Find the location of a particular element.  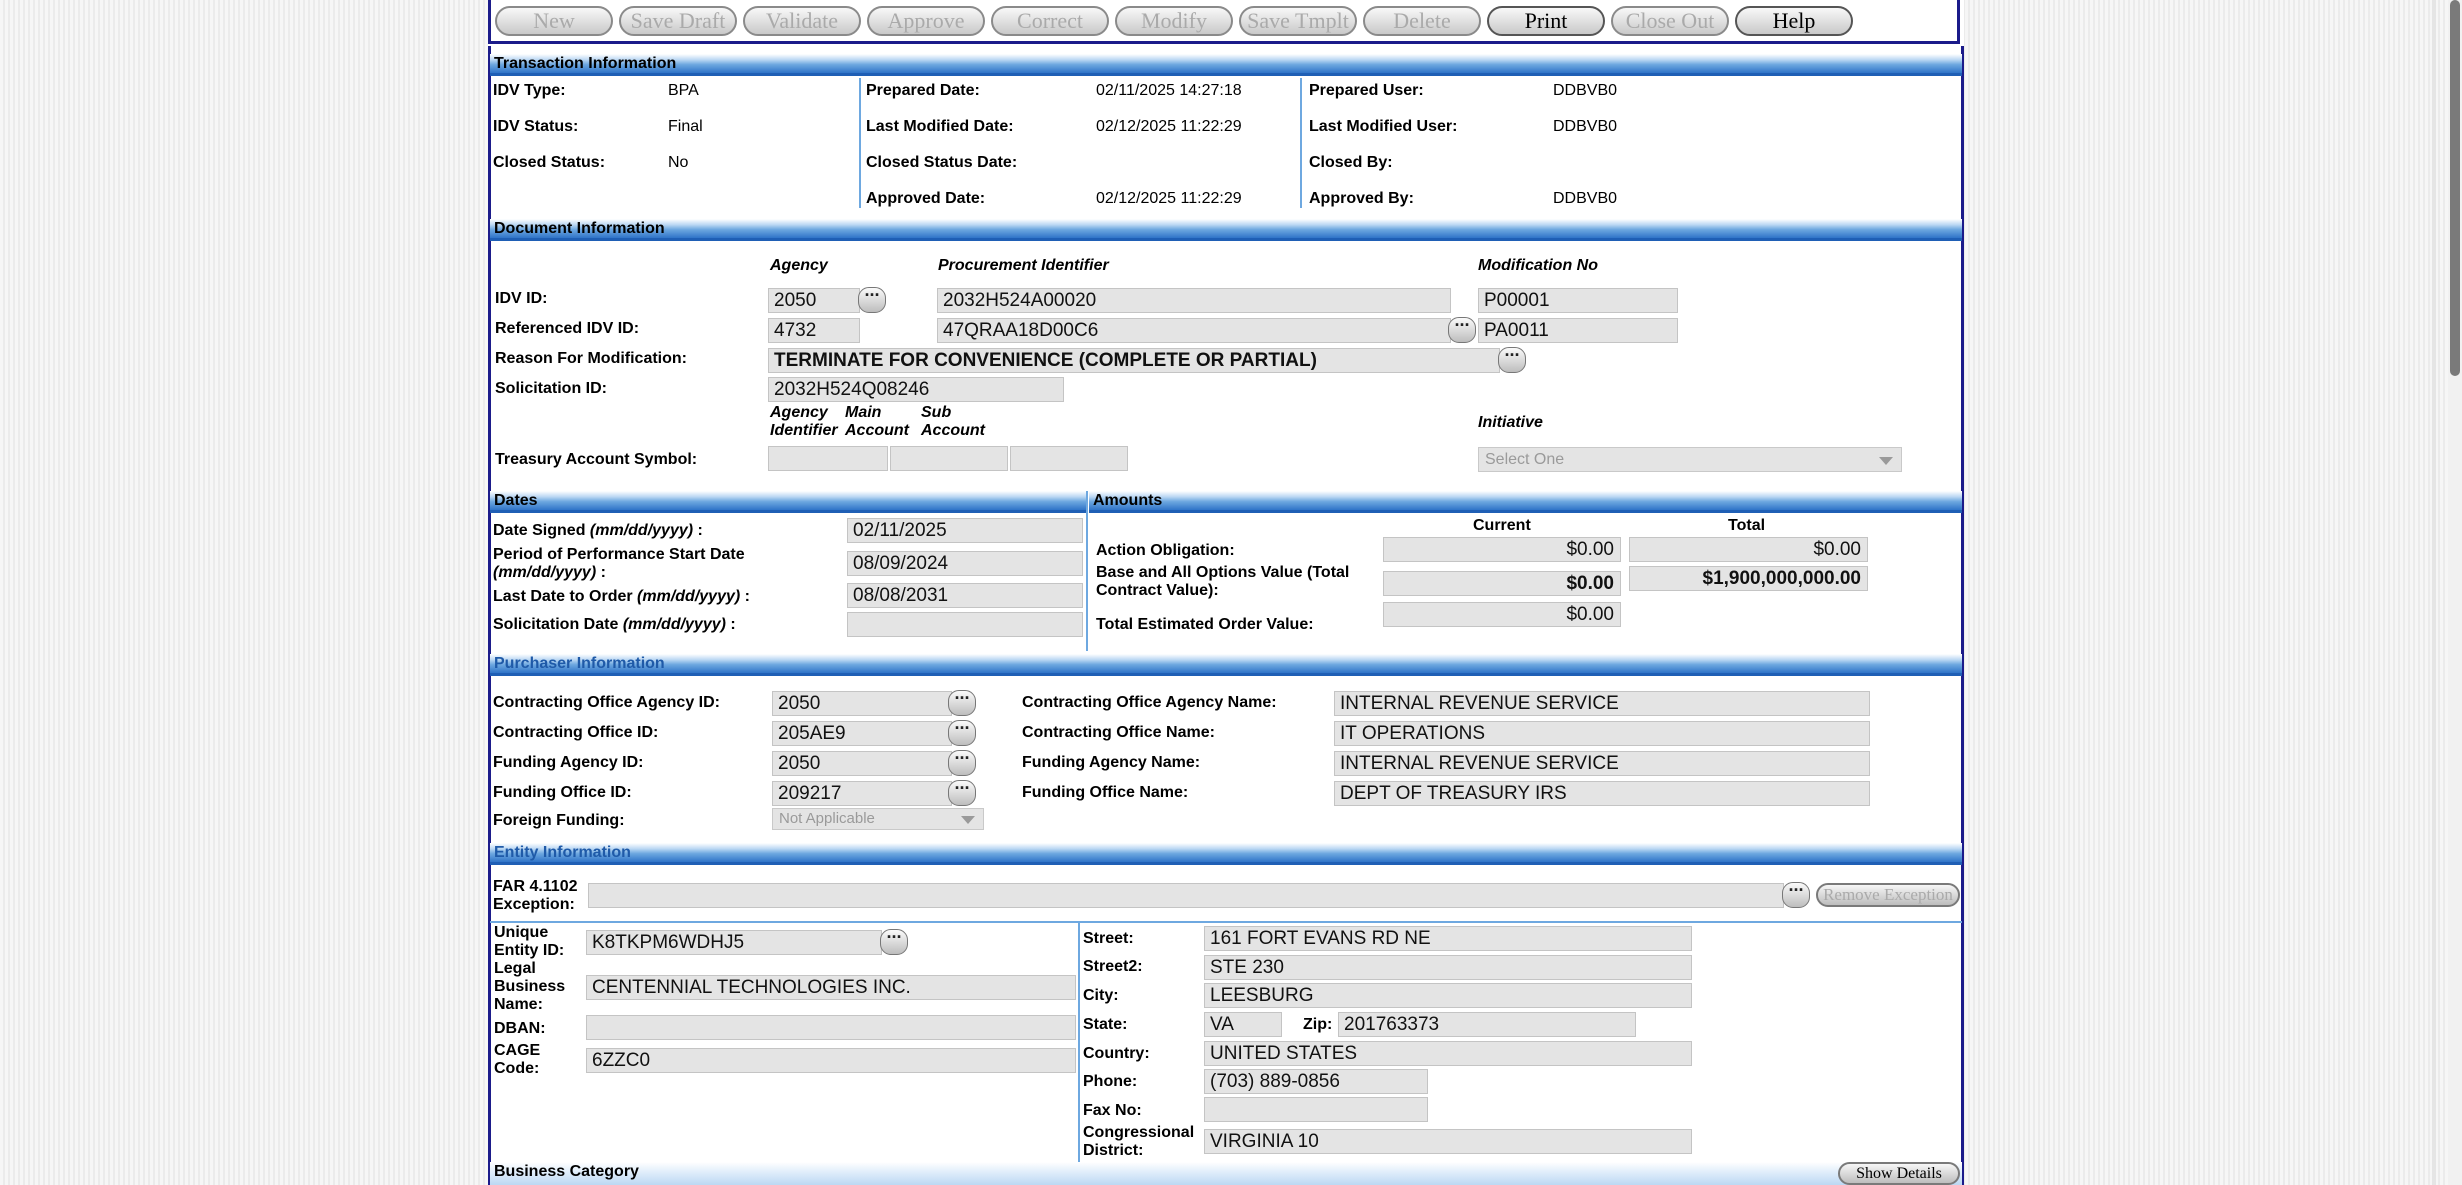

tas-main-account-field is located at coordinates (949, 458).